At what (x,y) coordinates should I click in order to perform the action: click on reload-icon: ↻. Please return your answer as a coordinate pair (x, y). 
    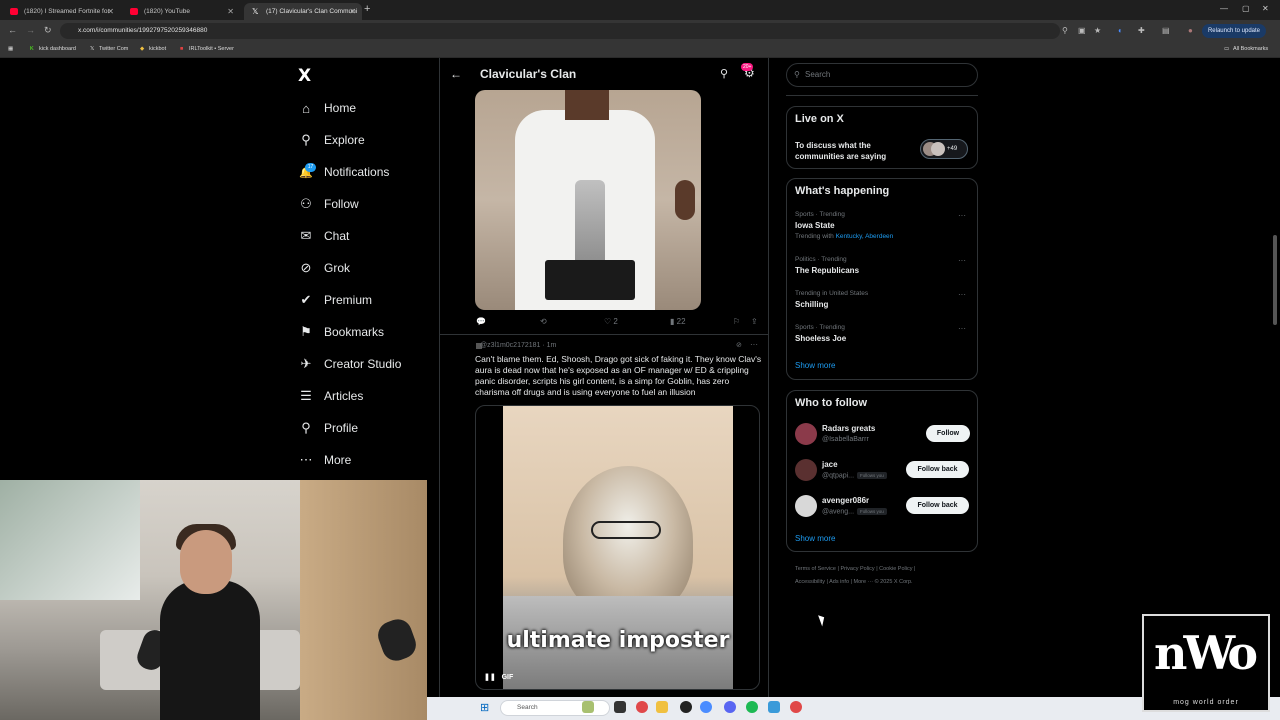
    Looking at the image, I should click on (48, 30).